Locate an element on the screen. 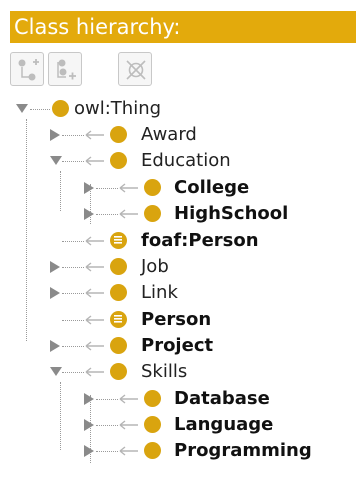 The height and width of the screenshot is (478, 358). tree-node-skills: Skills is located at coordinates (179, 372).